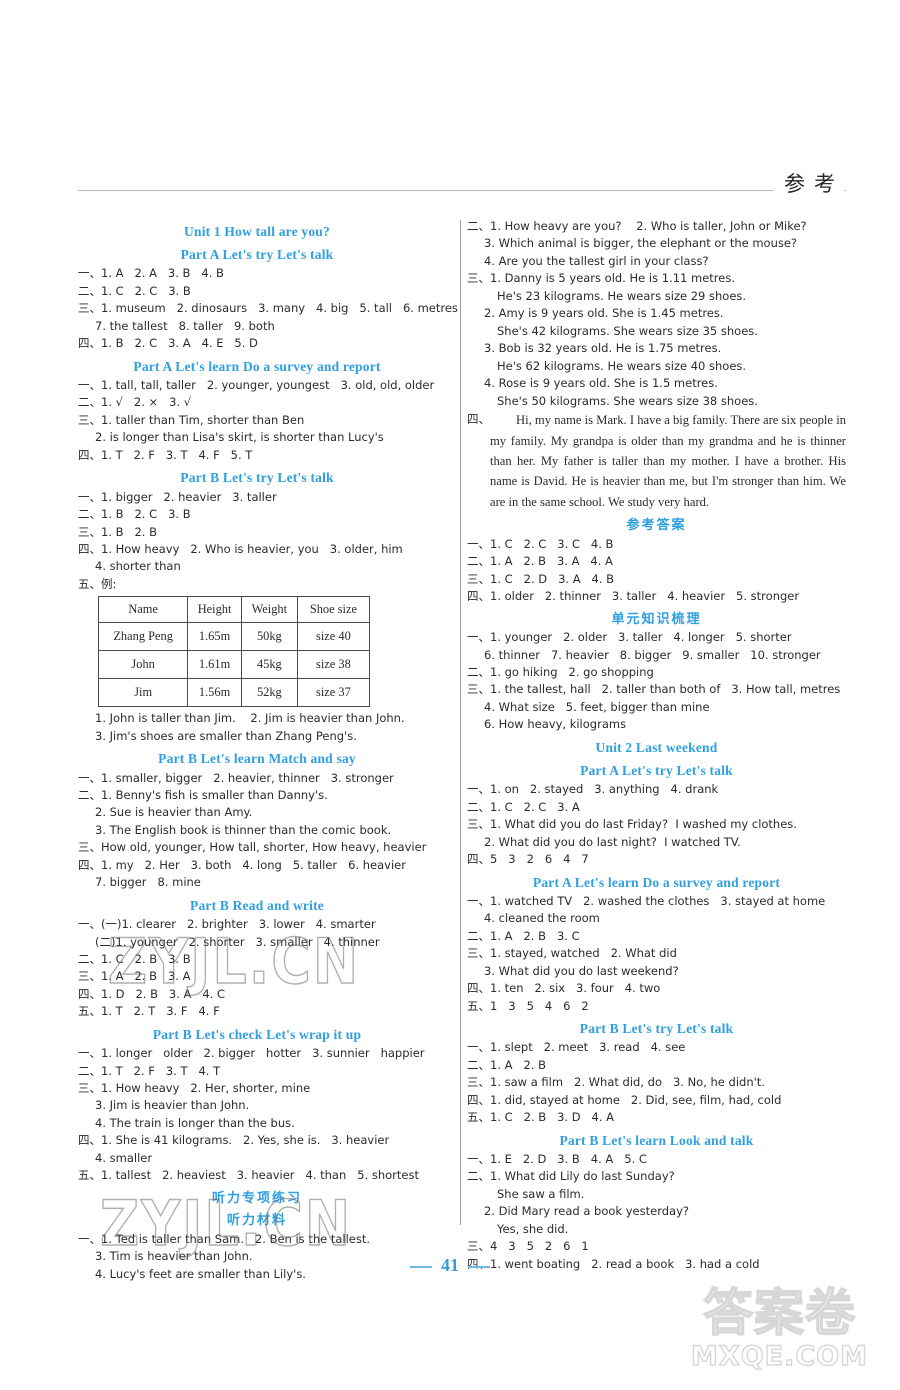 Image resolution: width=900 pixels, height=1390 pixels. Describe the element at coordinates (523, 806) in the screenshot. I see `answer-line: 二、1. C 2. C 3. A` at that location.